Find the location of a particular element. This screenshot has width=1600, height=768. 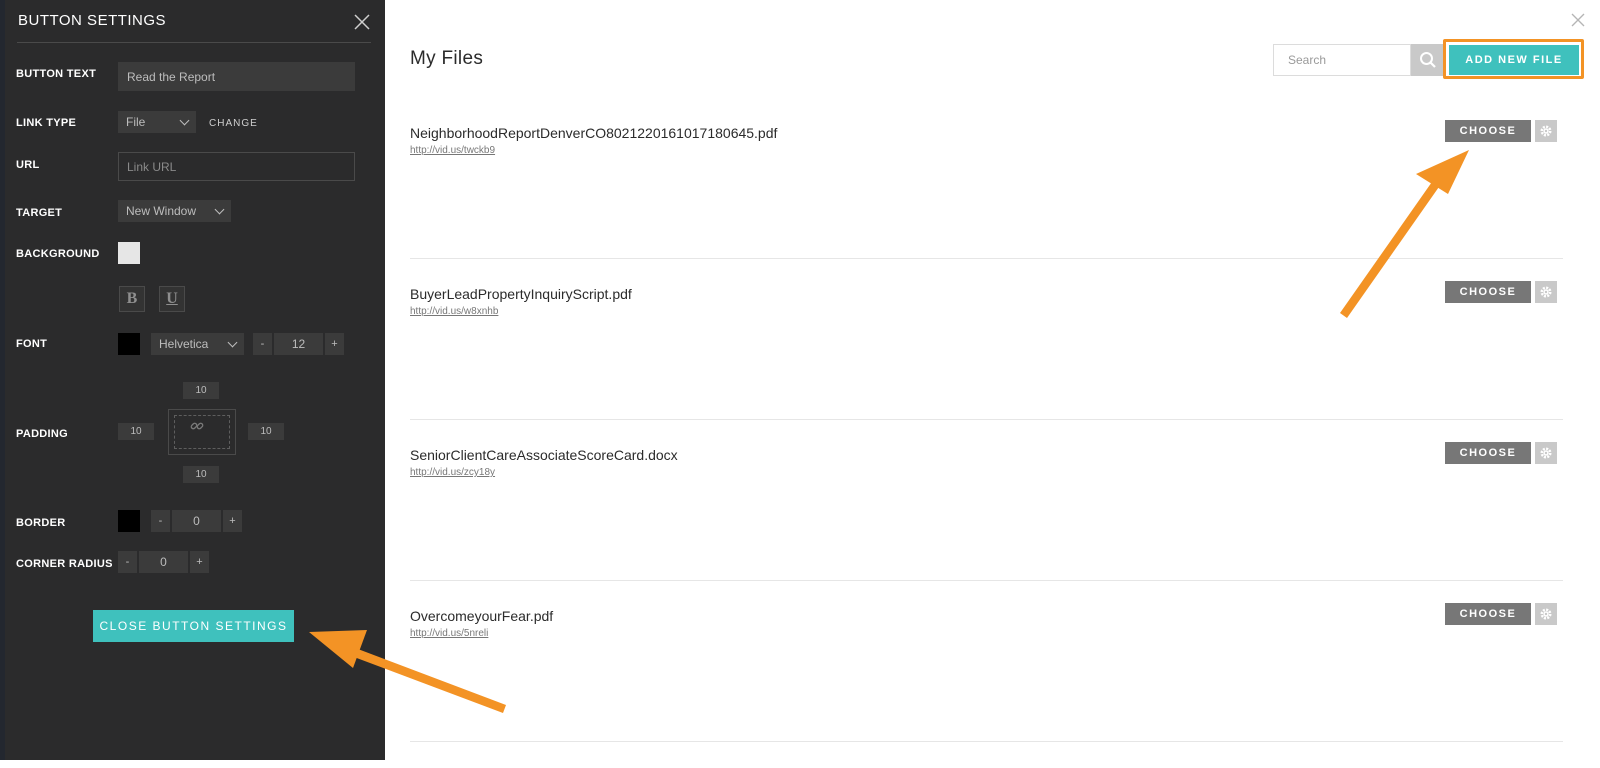

file-link: http://vid.us/w8xnhb is located at coordinates (454, 311).